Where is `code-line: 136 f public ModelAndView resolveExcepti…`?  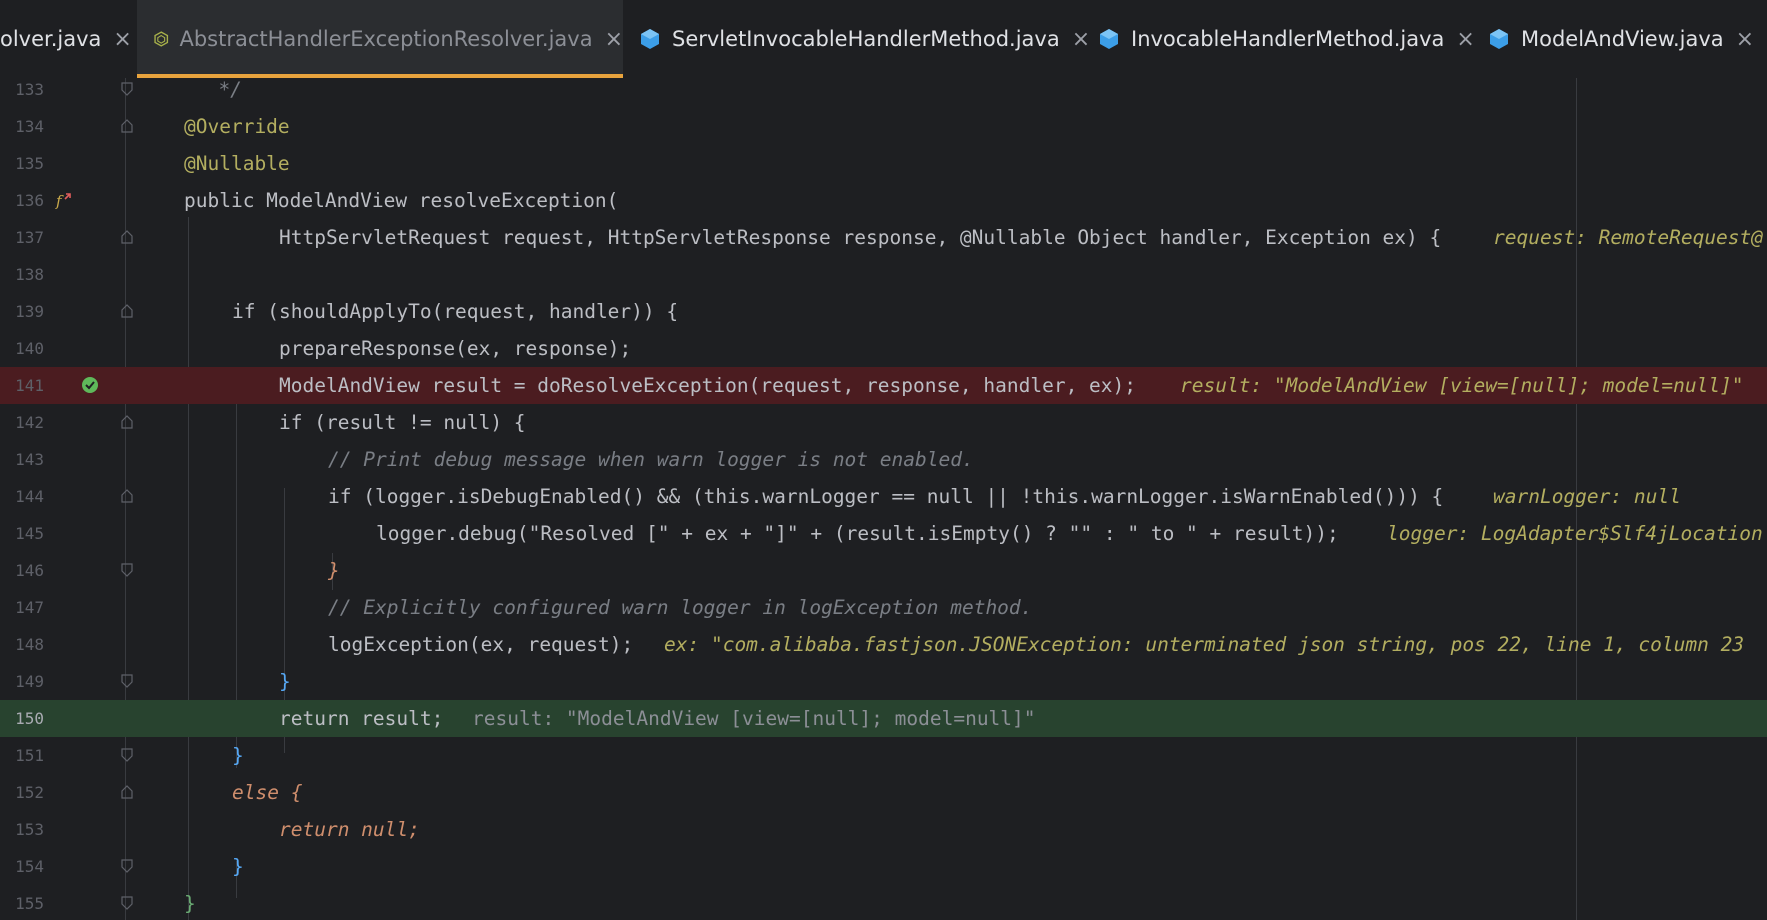
code-line: 136 f public ModelAndView resolveExcepti… is located at coordinates (883, 200).